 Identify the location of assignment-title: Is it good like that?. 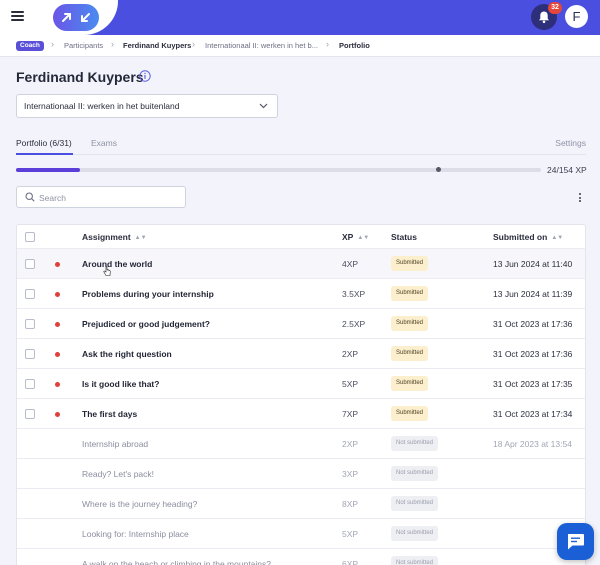
(120, 384).